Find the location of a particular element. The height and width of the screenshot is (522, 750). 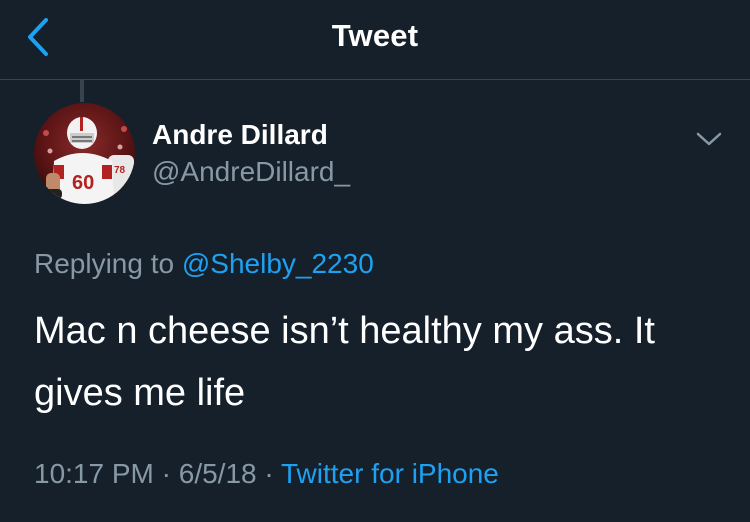

tweet-menu-button is located at coordinates (709, 139).